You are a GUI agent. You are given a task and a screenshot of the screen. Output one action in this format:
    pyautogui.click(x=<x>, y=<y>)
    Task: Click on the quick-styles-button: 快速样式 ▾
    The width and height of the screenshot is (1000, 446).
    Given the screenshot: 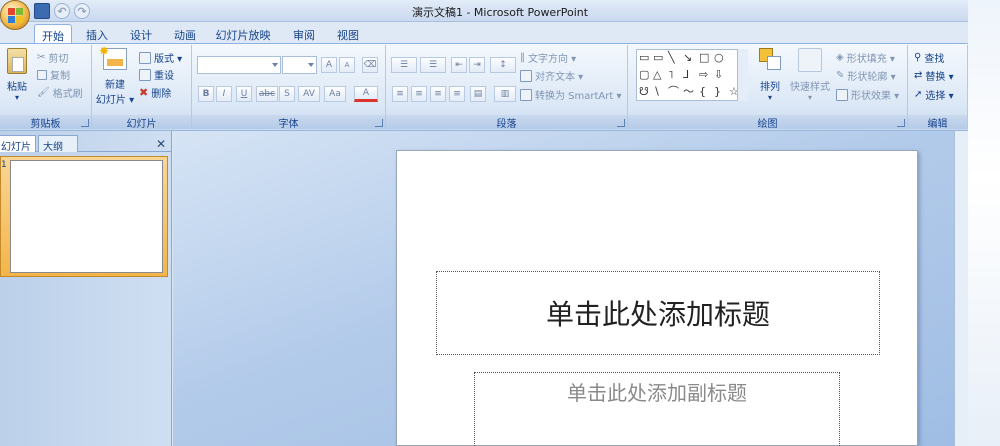 What is the action you would take?
    pyautogui.click(x=810, y=75)
    